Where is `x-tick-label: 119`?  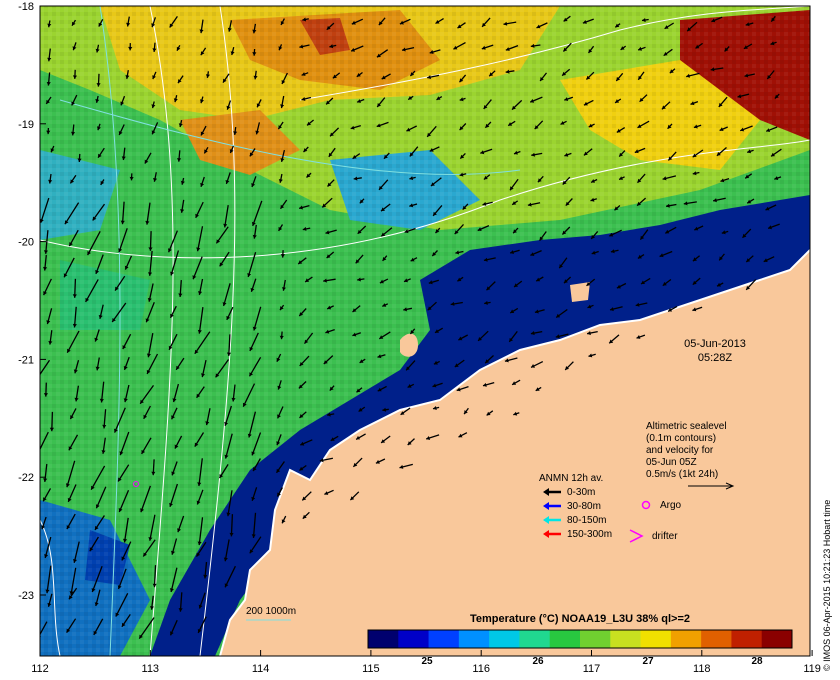
x-tick-label: 119 is located at coordinates (812, 669).